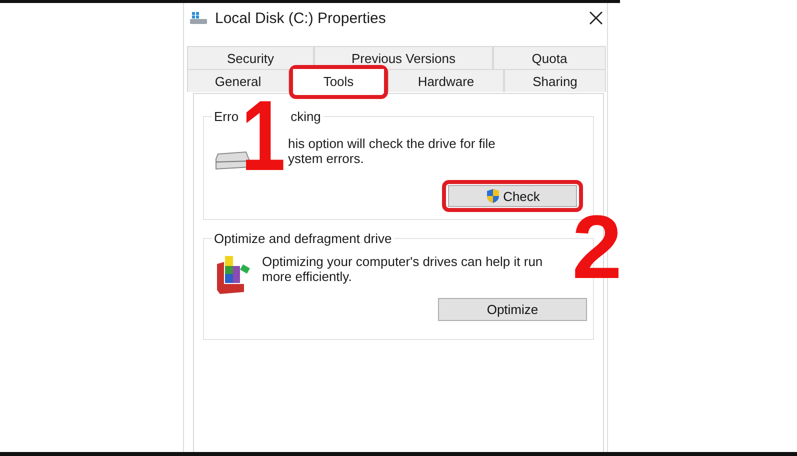 This screenshot has height=456, width=797. I want to click on tab: General, so click(238, 80).